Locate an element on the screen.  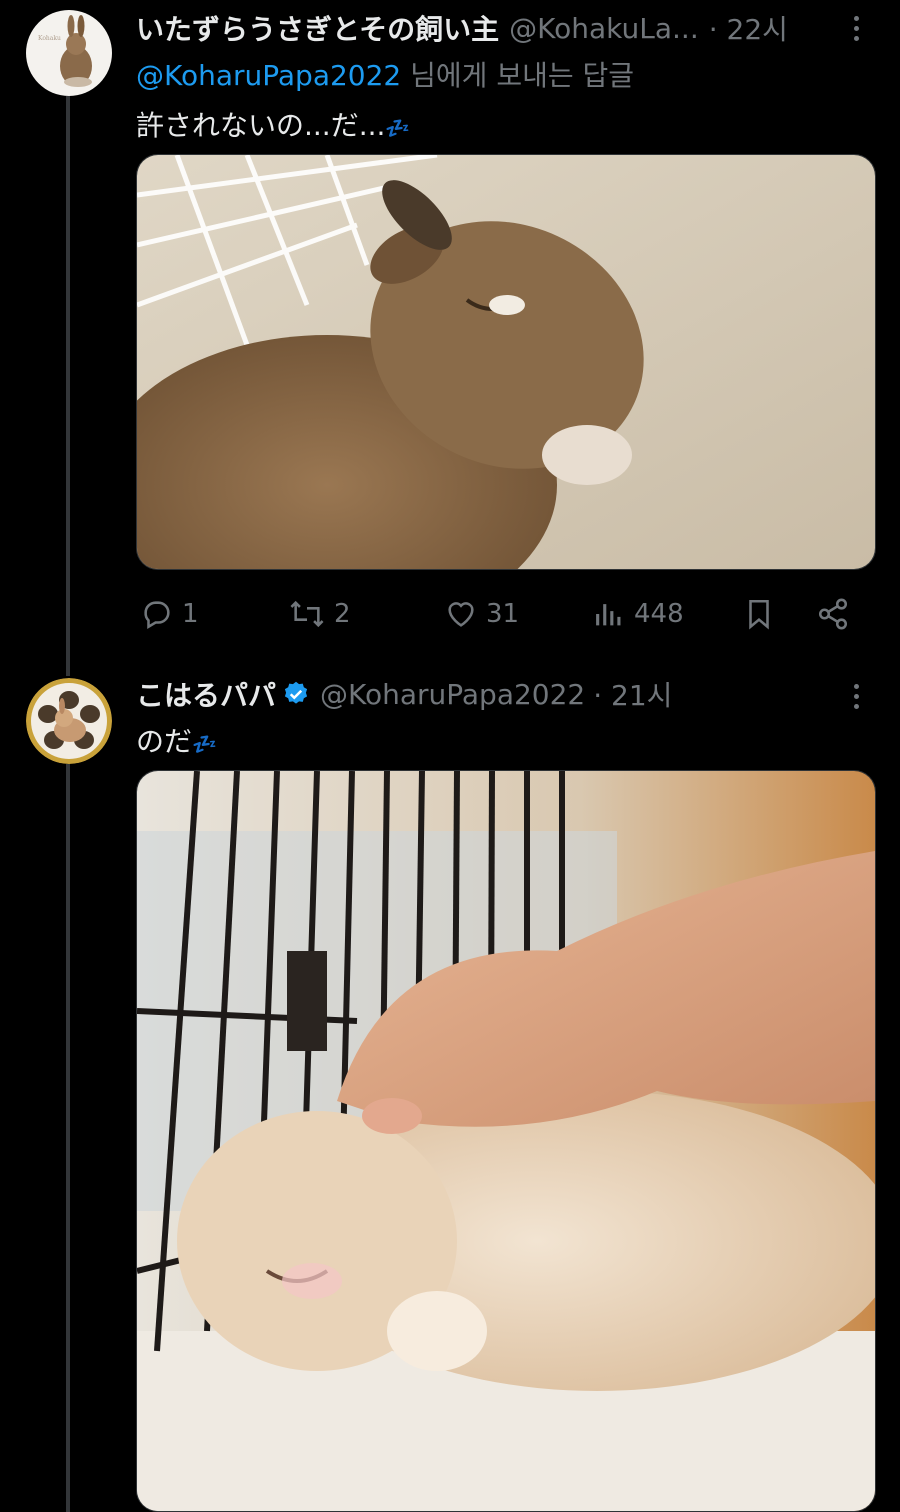
reply-button: 1 is located at coordinates (169, 614).